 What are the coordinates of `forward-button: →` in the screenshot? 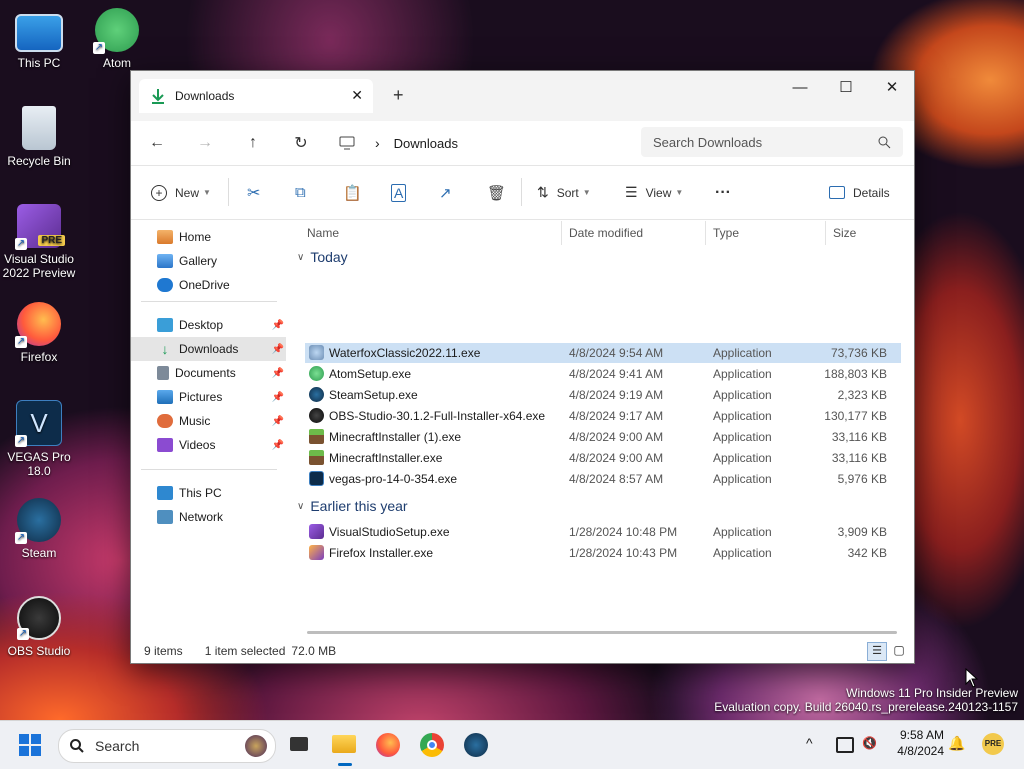 It's located at (205, 143).